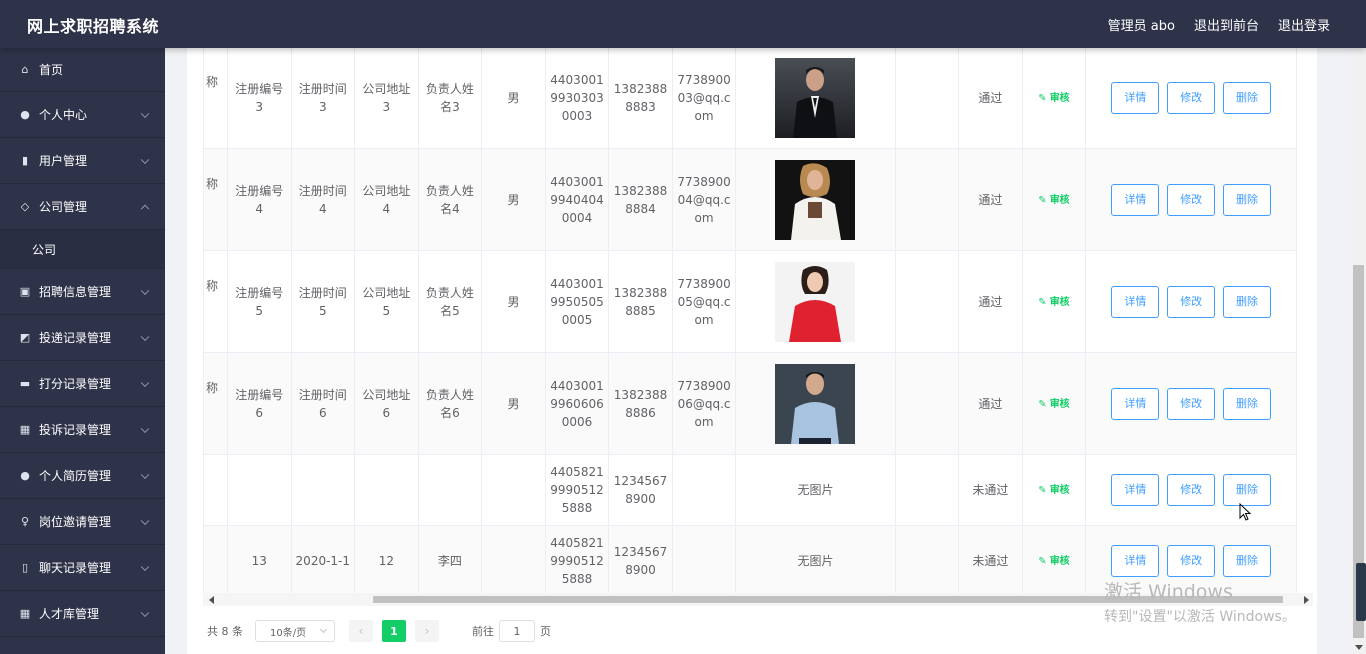  What do you see at coordinates (82, 207) in the screenshot?
I see `sidebar-item-company-management: ◇ 公司管理` at bounding box center [82, 207].